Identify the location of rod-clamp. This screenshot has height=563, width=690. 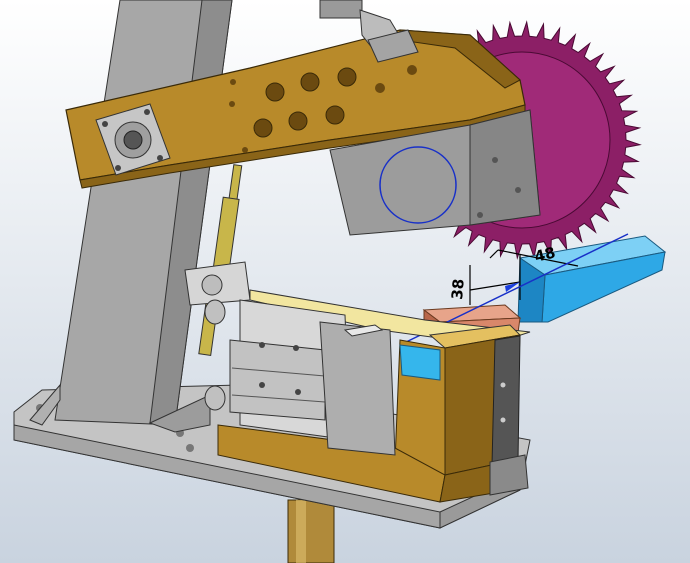
(217, 283).